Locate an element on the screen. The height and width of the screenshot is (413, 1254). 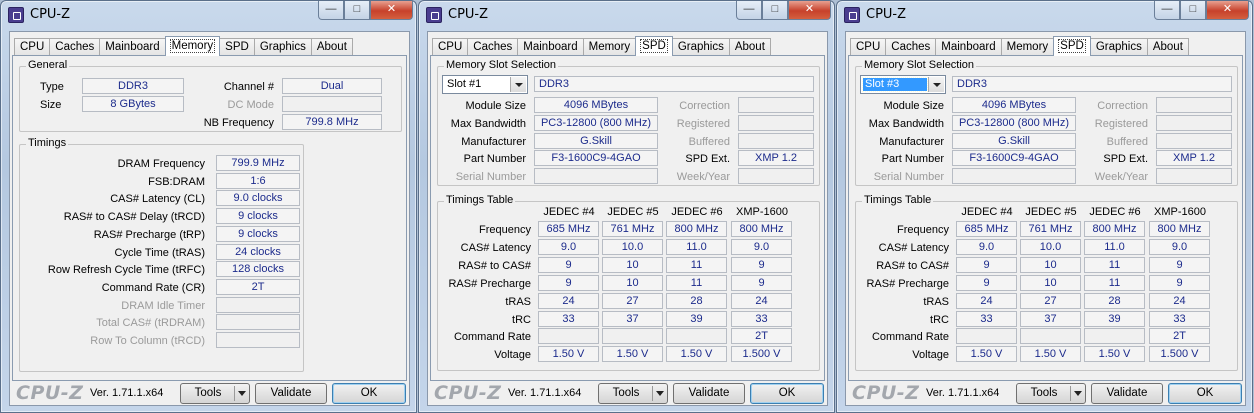
correction-value is located at coordinates (776, 105).